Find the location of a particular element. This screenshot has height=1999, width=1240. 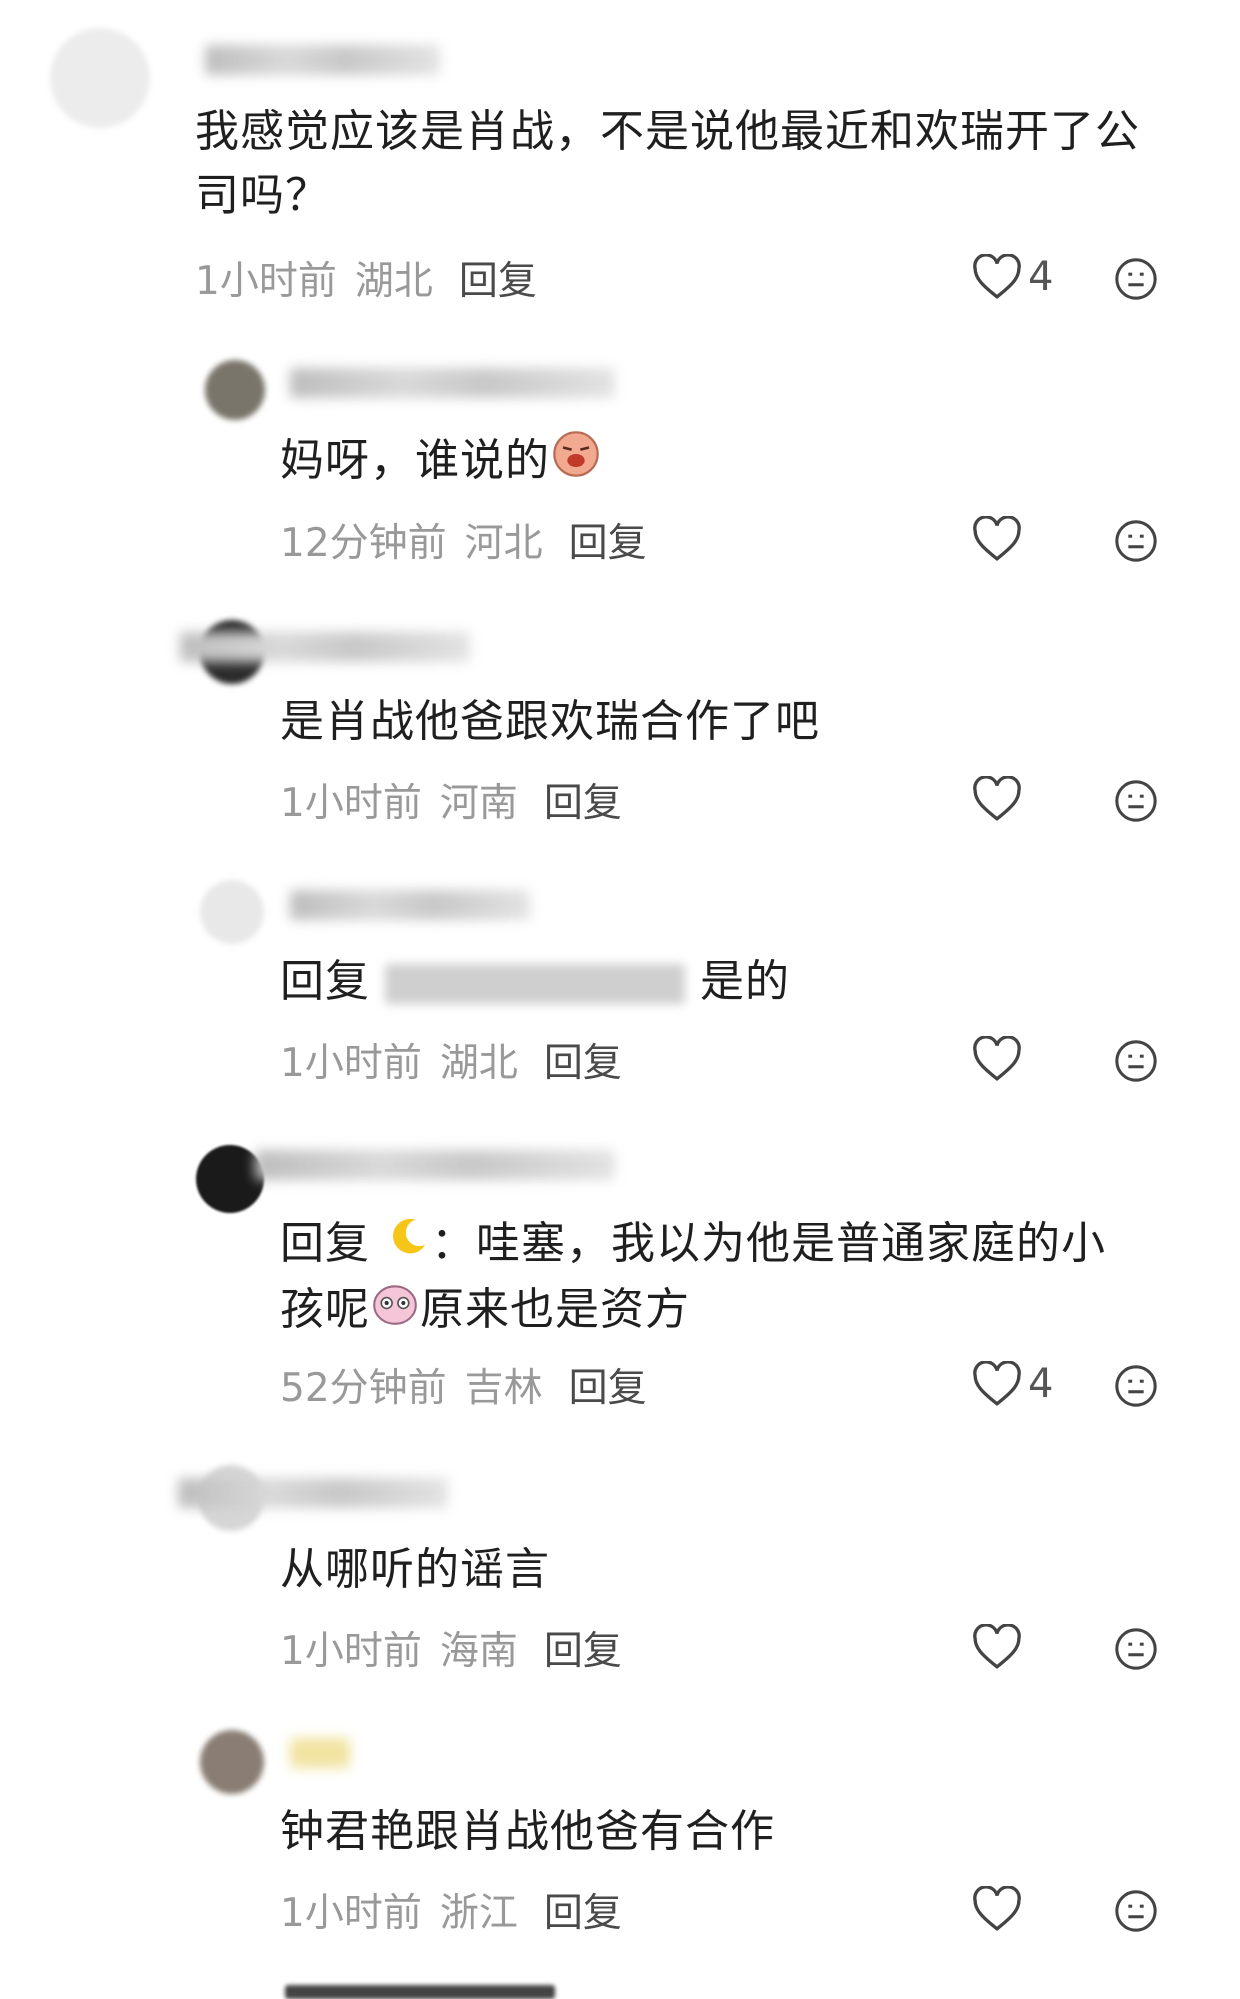

comment-text: 是肖战他爸跟欢瑞合作了吧 is located at coordinates (550, 721).